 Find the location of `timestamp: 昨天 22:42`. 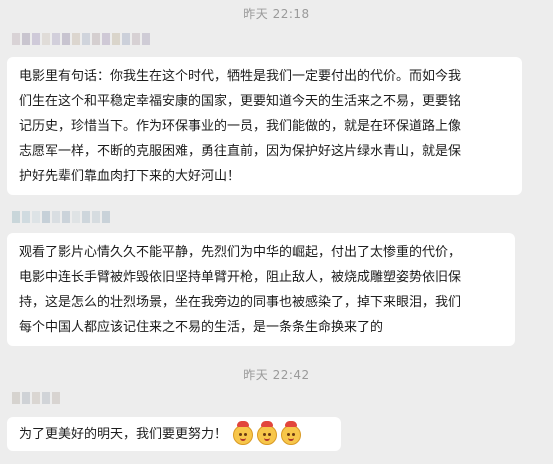

timestamp: 昨天 22:42 is located at coordinates (276, 375).